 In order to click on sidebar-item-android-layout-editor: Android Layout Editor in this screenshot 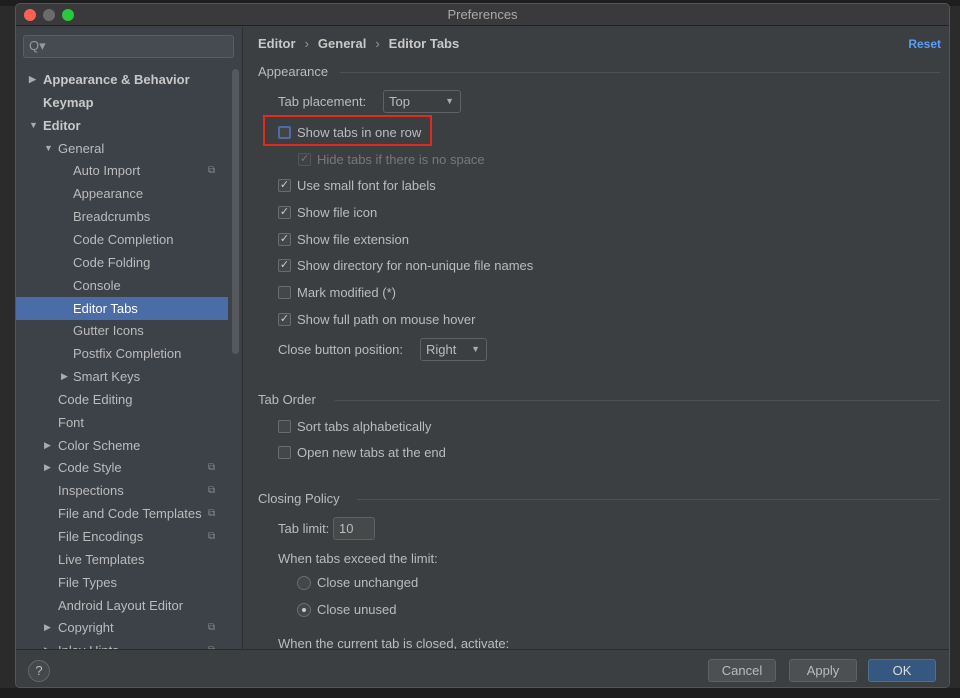, I will do `click(122, 605)`.